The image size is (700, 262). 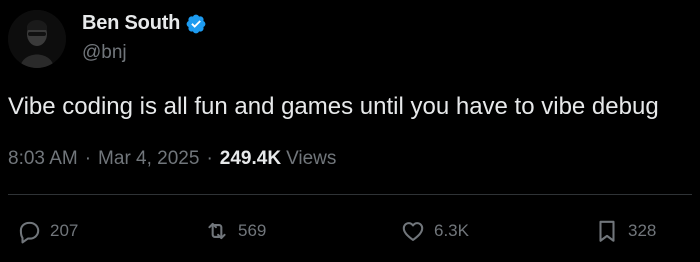 I want to click on bookmark-button: 328, so click(x=625, y=231).